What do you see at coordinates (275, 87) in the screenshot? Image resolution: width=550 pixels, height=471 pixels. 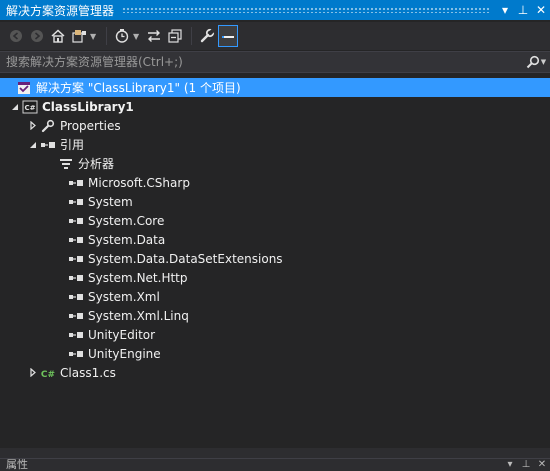 I see `tree-item-solution: 解决方案 "ClassLibrary1" (1 个项目)` at bounding box center [275, 87].